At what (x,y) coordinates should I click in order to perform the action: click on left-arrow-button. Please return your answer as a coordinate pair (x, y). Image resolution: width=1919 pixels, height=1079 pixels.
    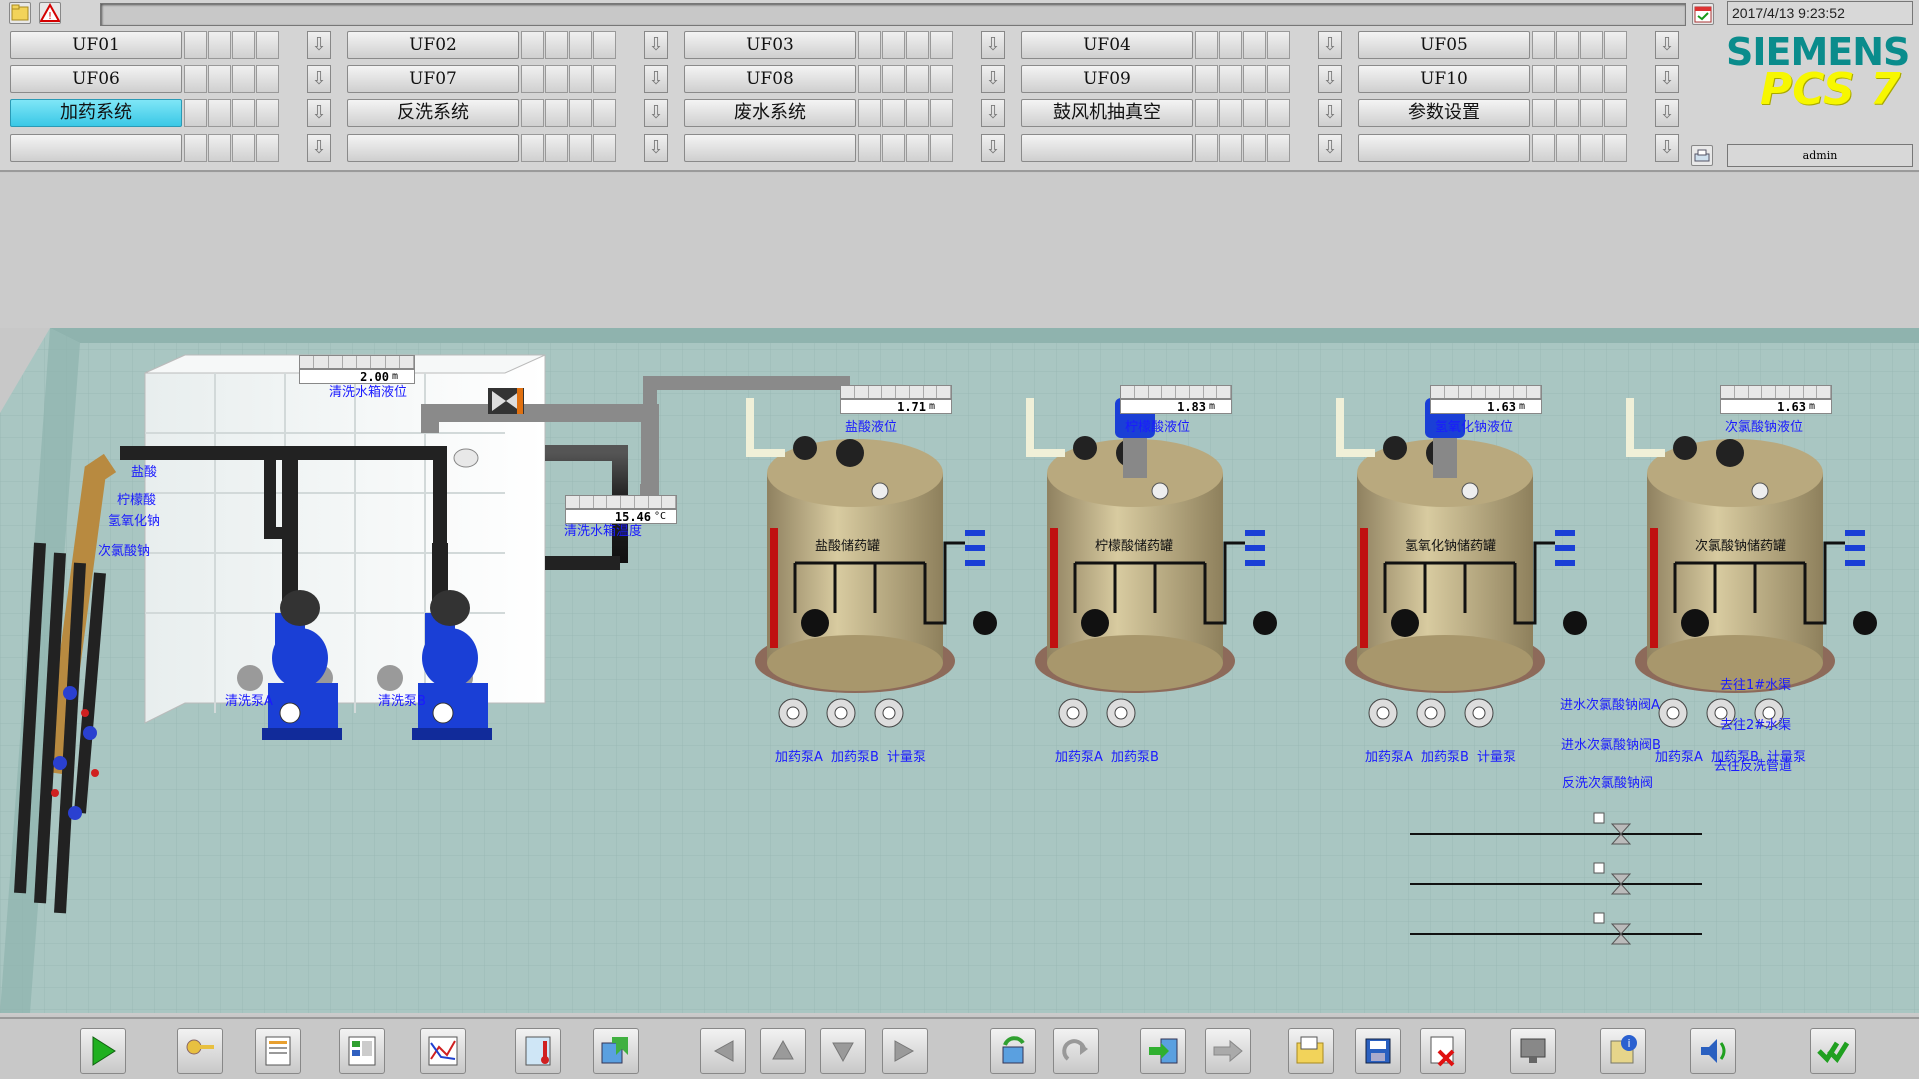
    Looking at the image, I should click on (723, 1051).